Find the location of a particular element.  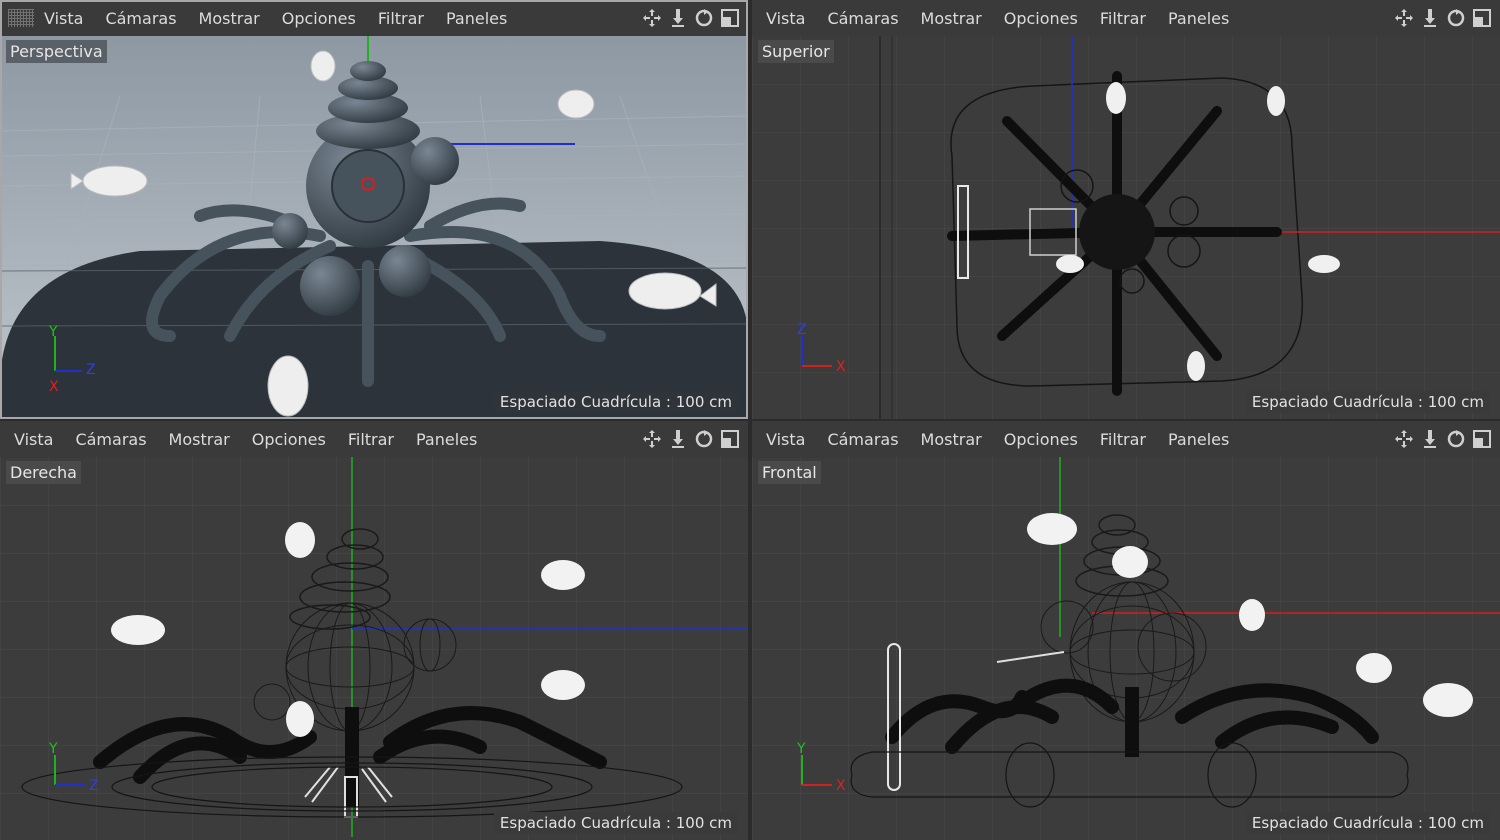

camera-label: Frontal is located at coordinates (789, 472).